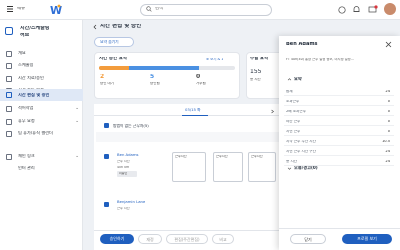  I want to click on approved-bar, so click(164, 68).